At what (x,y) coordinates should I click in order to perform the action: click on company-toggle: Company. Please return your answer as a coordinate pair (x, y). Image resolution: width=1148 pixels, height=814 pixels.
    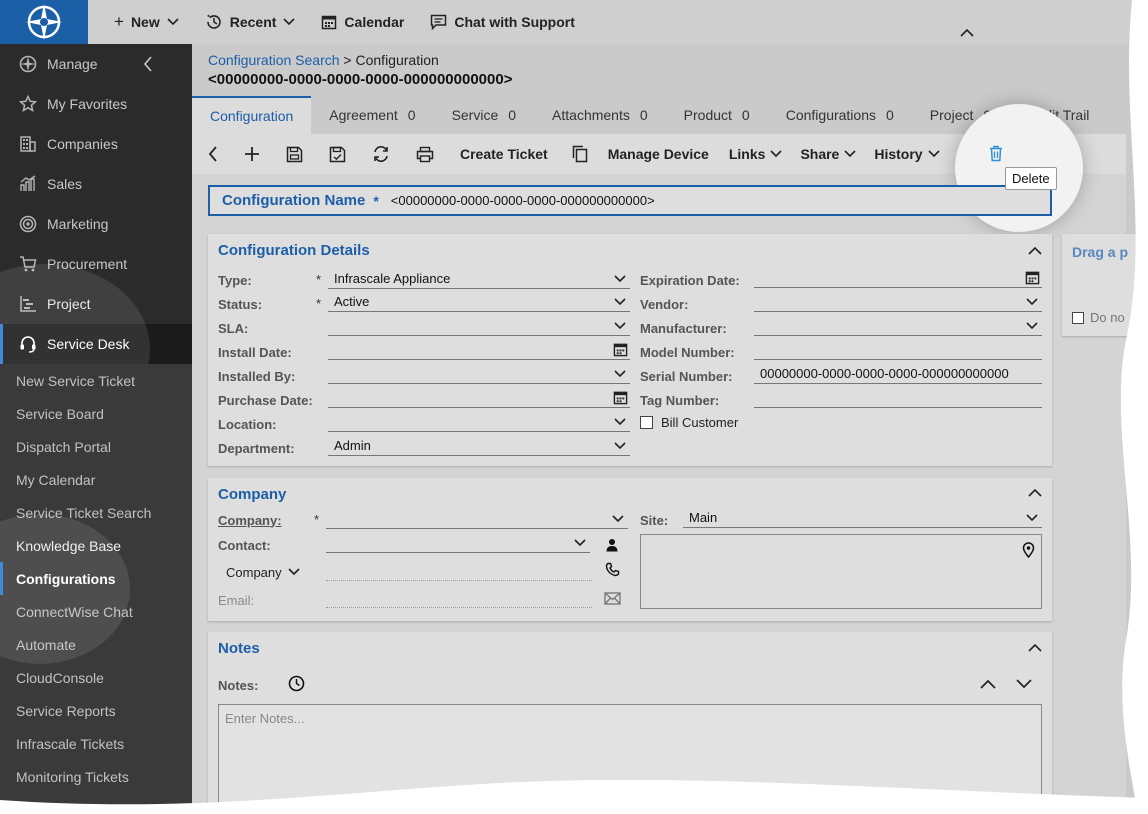
    Looking at the image, I should click on (263, 572).